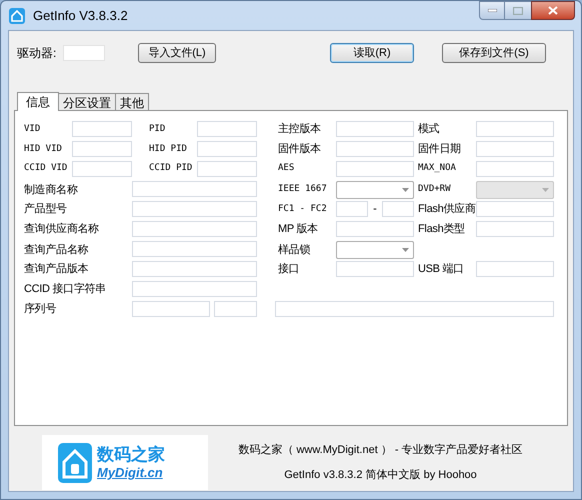 Image resolution: width=582 pixels, height=500 pixels. Describe the element at coordinates (37, 53) in the screenshot. I see `drive-label: 驱动器:` at that location.